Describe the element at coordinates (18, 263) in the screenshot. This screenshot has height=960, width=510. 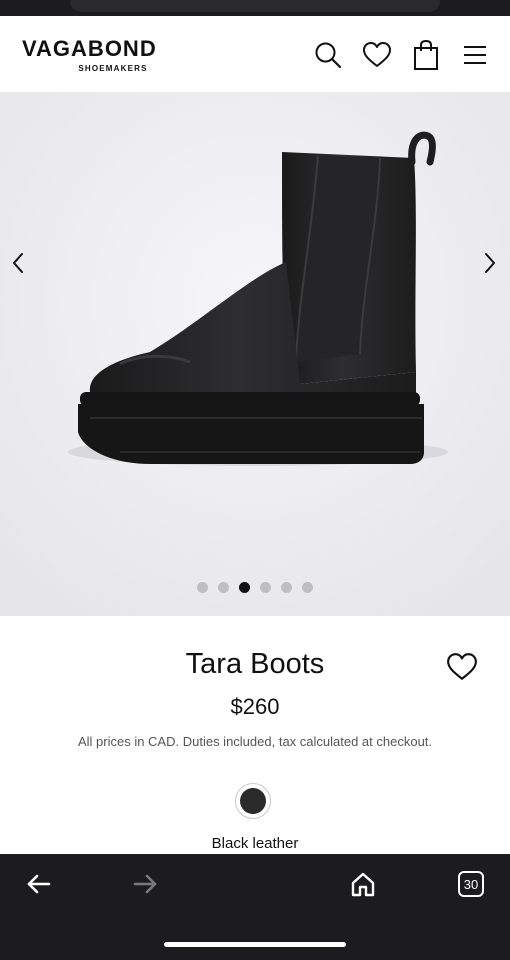
I see `chevron-left-icon` at that location.